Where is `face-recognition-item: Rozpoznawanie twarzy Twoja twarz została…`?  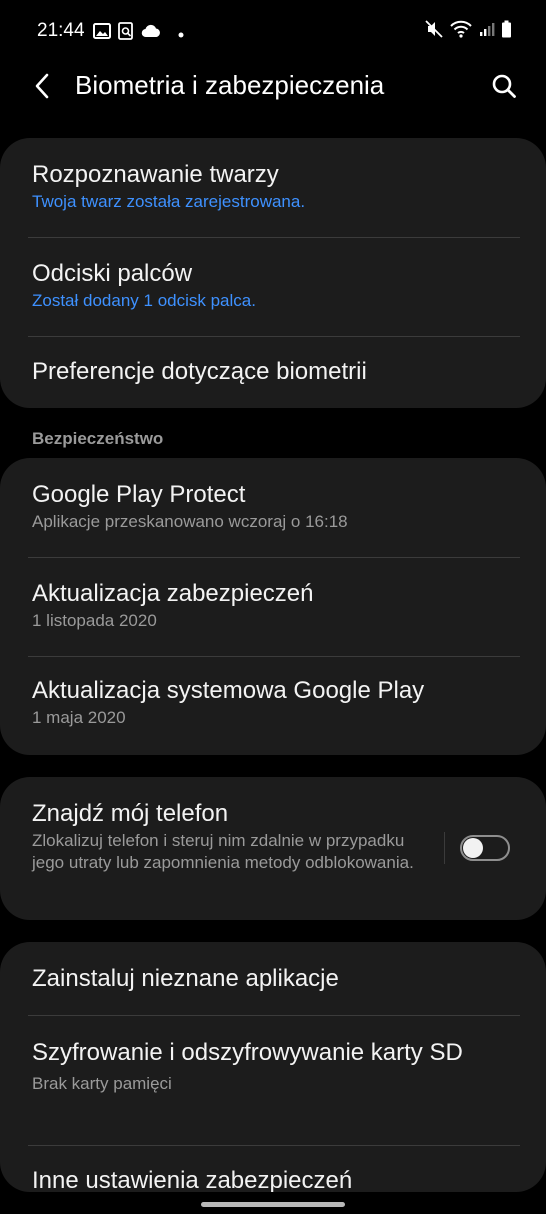 face-recognition-item: Rozpoznawanie twarzy Twoja twarz została… is located at coordinates (273, 187).